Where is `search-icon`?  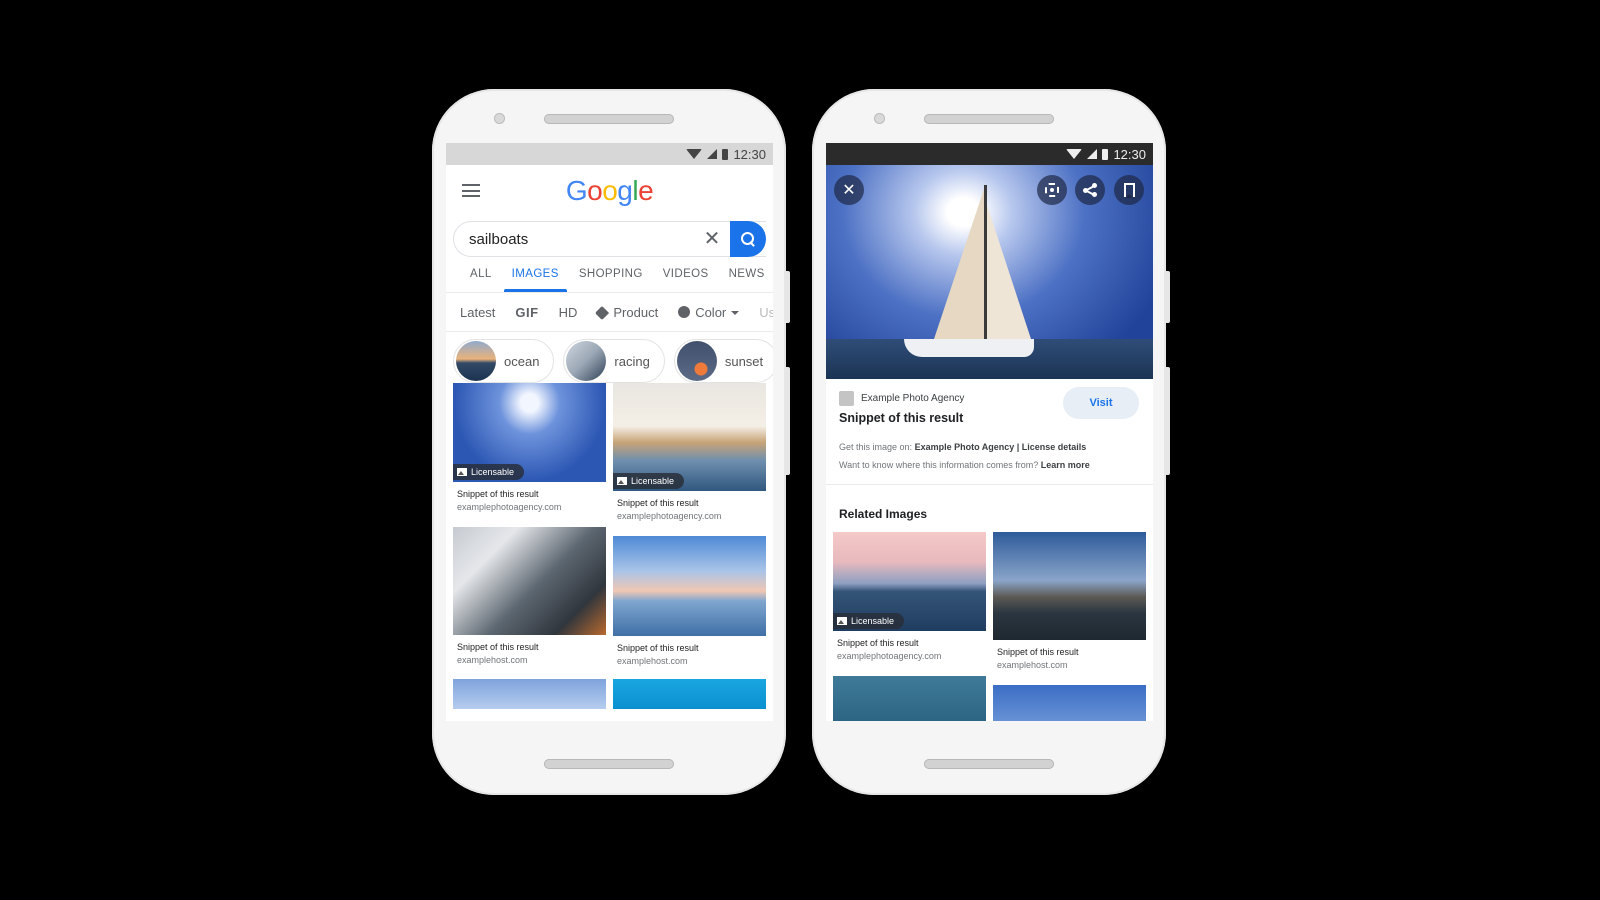
search-icon is located at coordinates (748, 239).